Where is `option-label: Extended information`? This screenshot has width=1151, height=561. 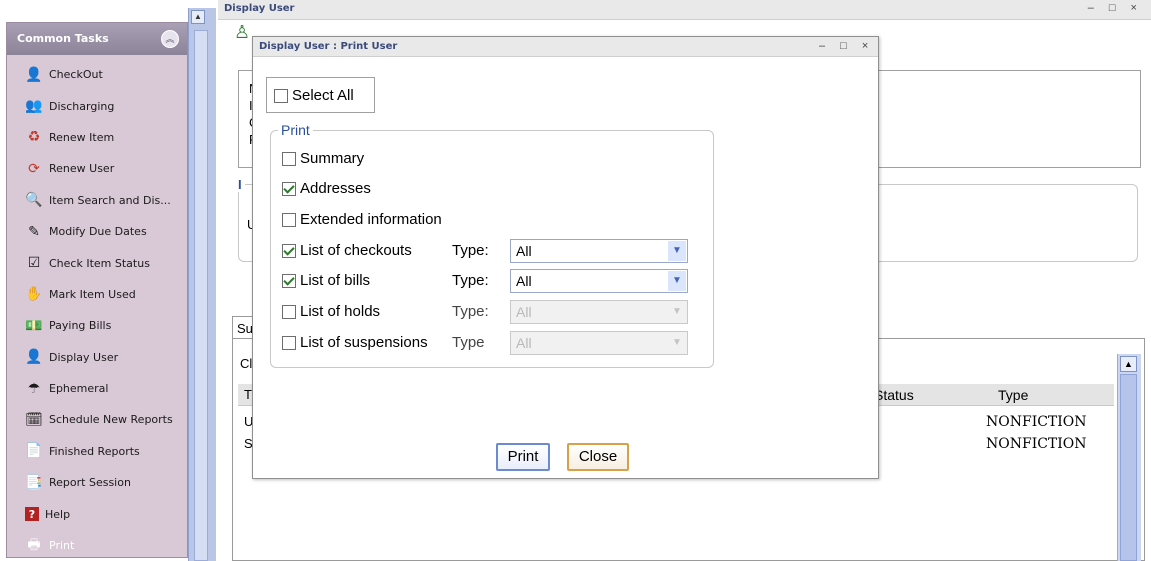 option-label: Extended information is located at coordinates (371, 219).